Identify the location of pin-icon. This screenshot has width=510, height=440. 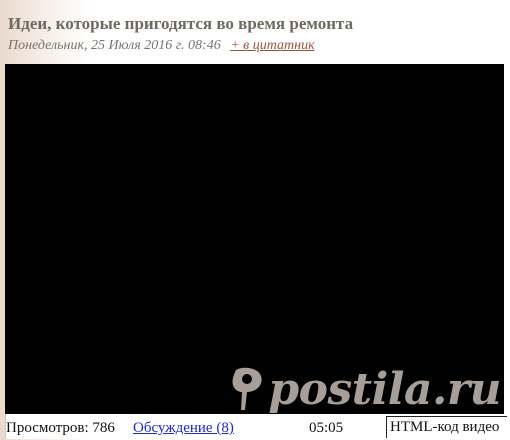
(247, 388).